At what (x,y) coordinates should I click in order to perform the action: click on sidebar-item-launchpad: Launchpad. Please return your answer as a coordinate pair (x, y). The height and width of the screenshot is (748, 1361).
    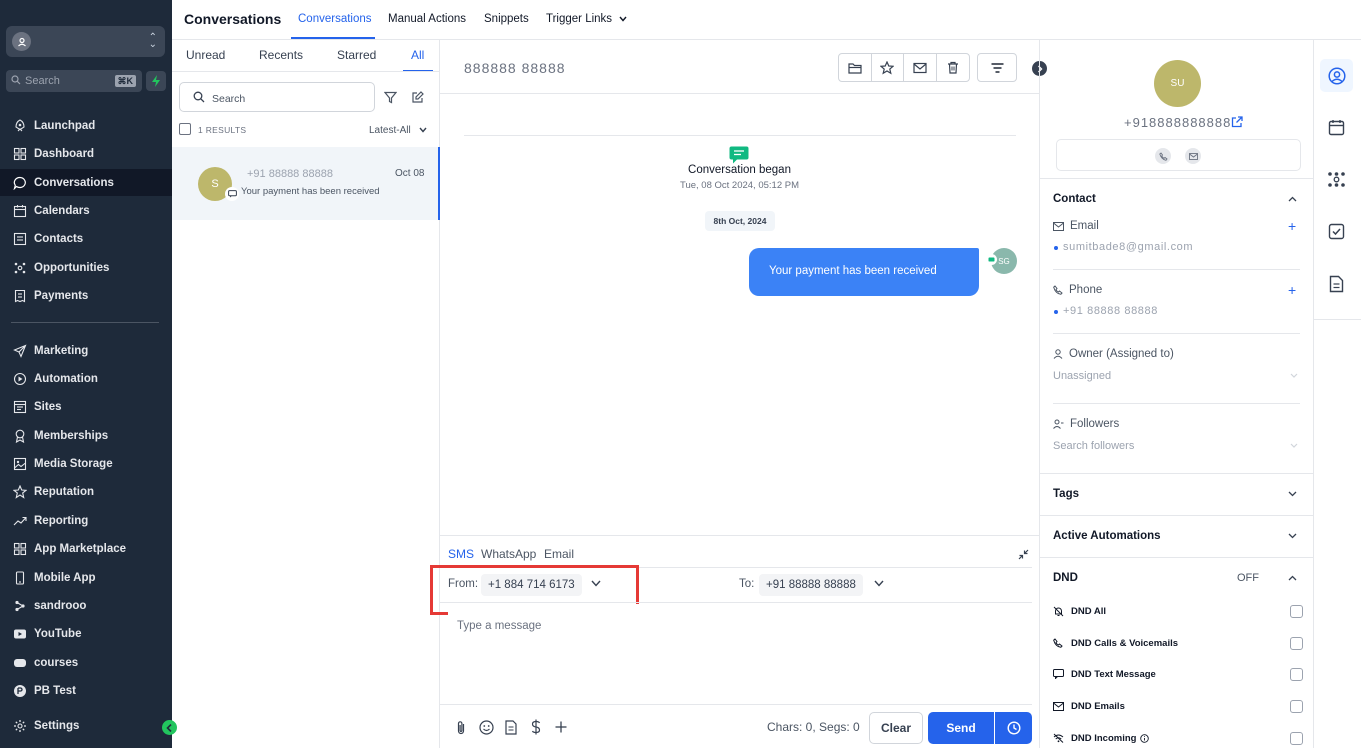
    Looking at the image, I should click on (86, 125).